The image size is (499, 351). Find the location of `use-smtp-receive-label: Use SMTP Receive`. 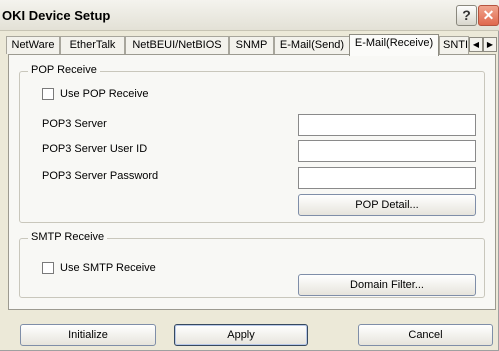

use-smtp-receive-label: Use SMTP Receive is located at coordinates (108, 268).